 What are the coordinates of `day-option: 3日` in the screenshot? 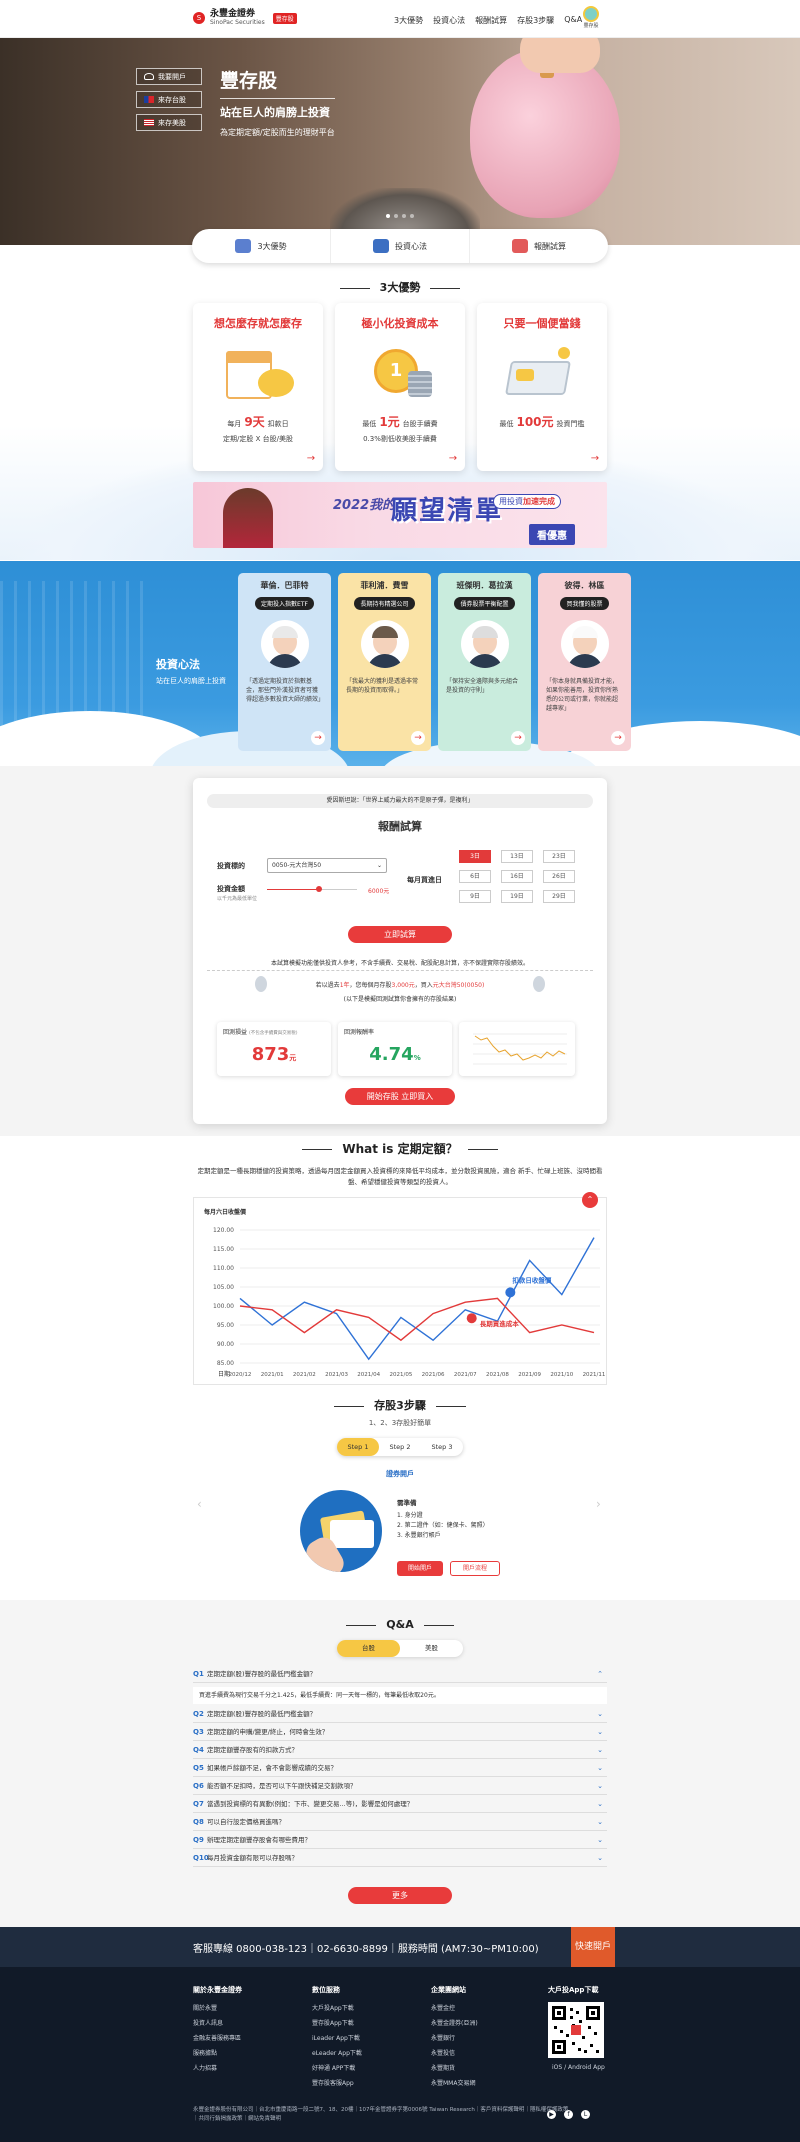 It's located at (475, 856).